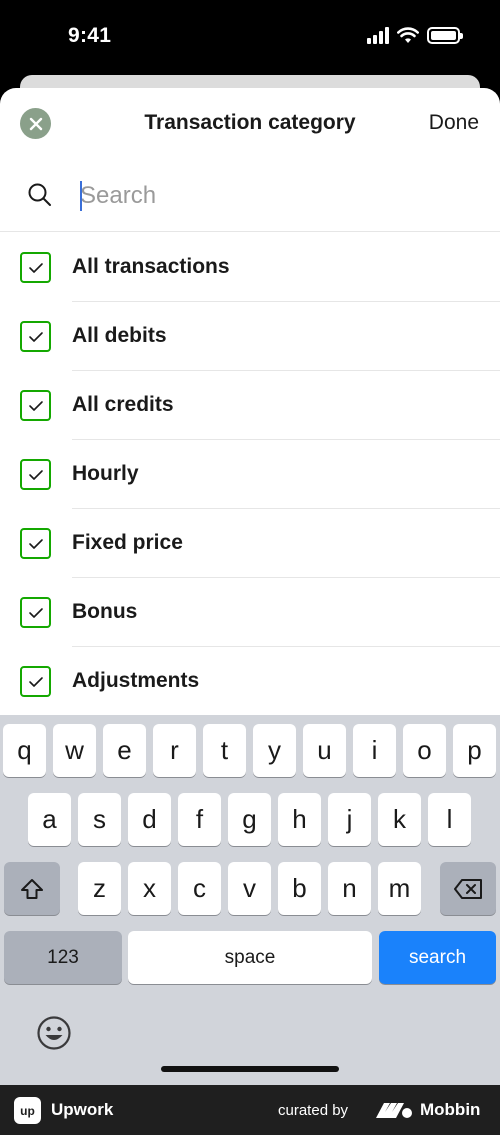 The image size is (500, 1135). Describe the element at coordinates (124, 750) in the screenshot. I see `key-e: e` at that location.